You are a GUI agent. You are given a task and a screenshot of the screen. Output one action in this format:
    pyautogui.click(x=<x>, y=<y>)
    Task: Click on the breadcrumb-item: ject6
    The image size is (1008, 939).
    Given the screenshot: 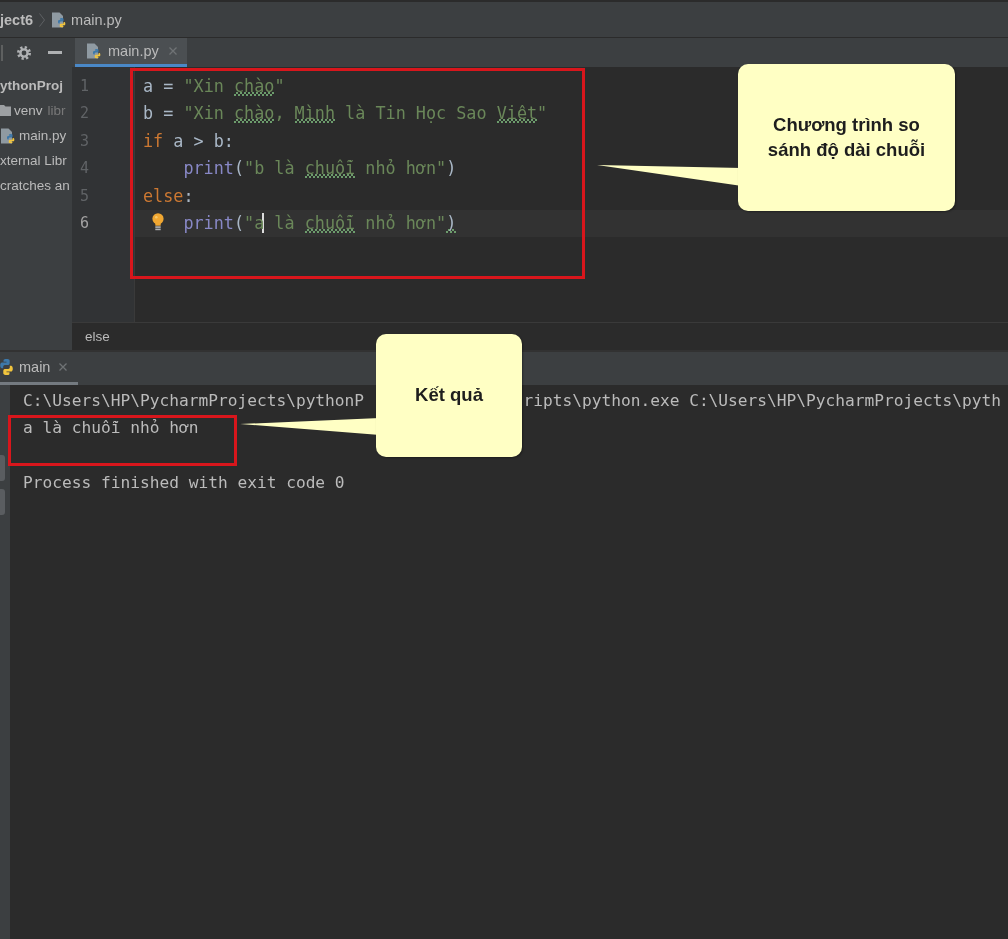 What is the action you would take?
    pyautogui.click(x=17, y=19)
    